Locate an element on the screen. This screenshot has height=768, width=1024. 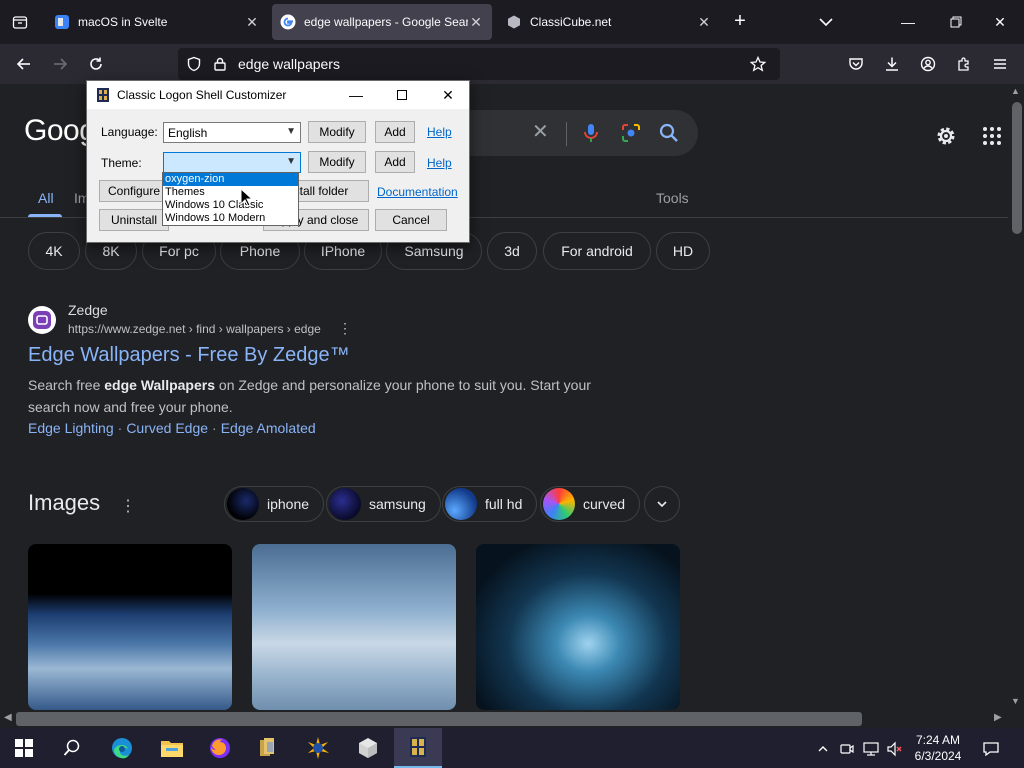
dialog-close-icon: ✕ is located at coordinates (448, 95).